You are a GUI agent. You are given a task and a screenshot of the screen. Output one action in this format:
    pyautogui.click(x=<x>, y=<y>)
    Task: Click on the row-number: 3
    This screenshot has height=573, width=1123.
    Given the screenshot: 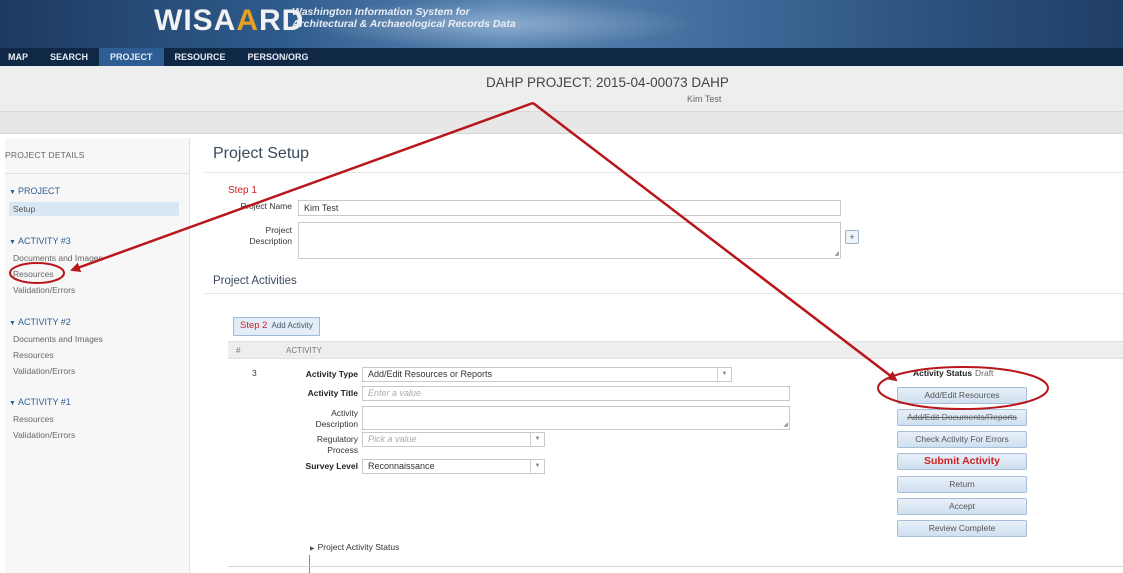 What is the action you would take?
    pyautogui.click(x=254, y=373)
    